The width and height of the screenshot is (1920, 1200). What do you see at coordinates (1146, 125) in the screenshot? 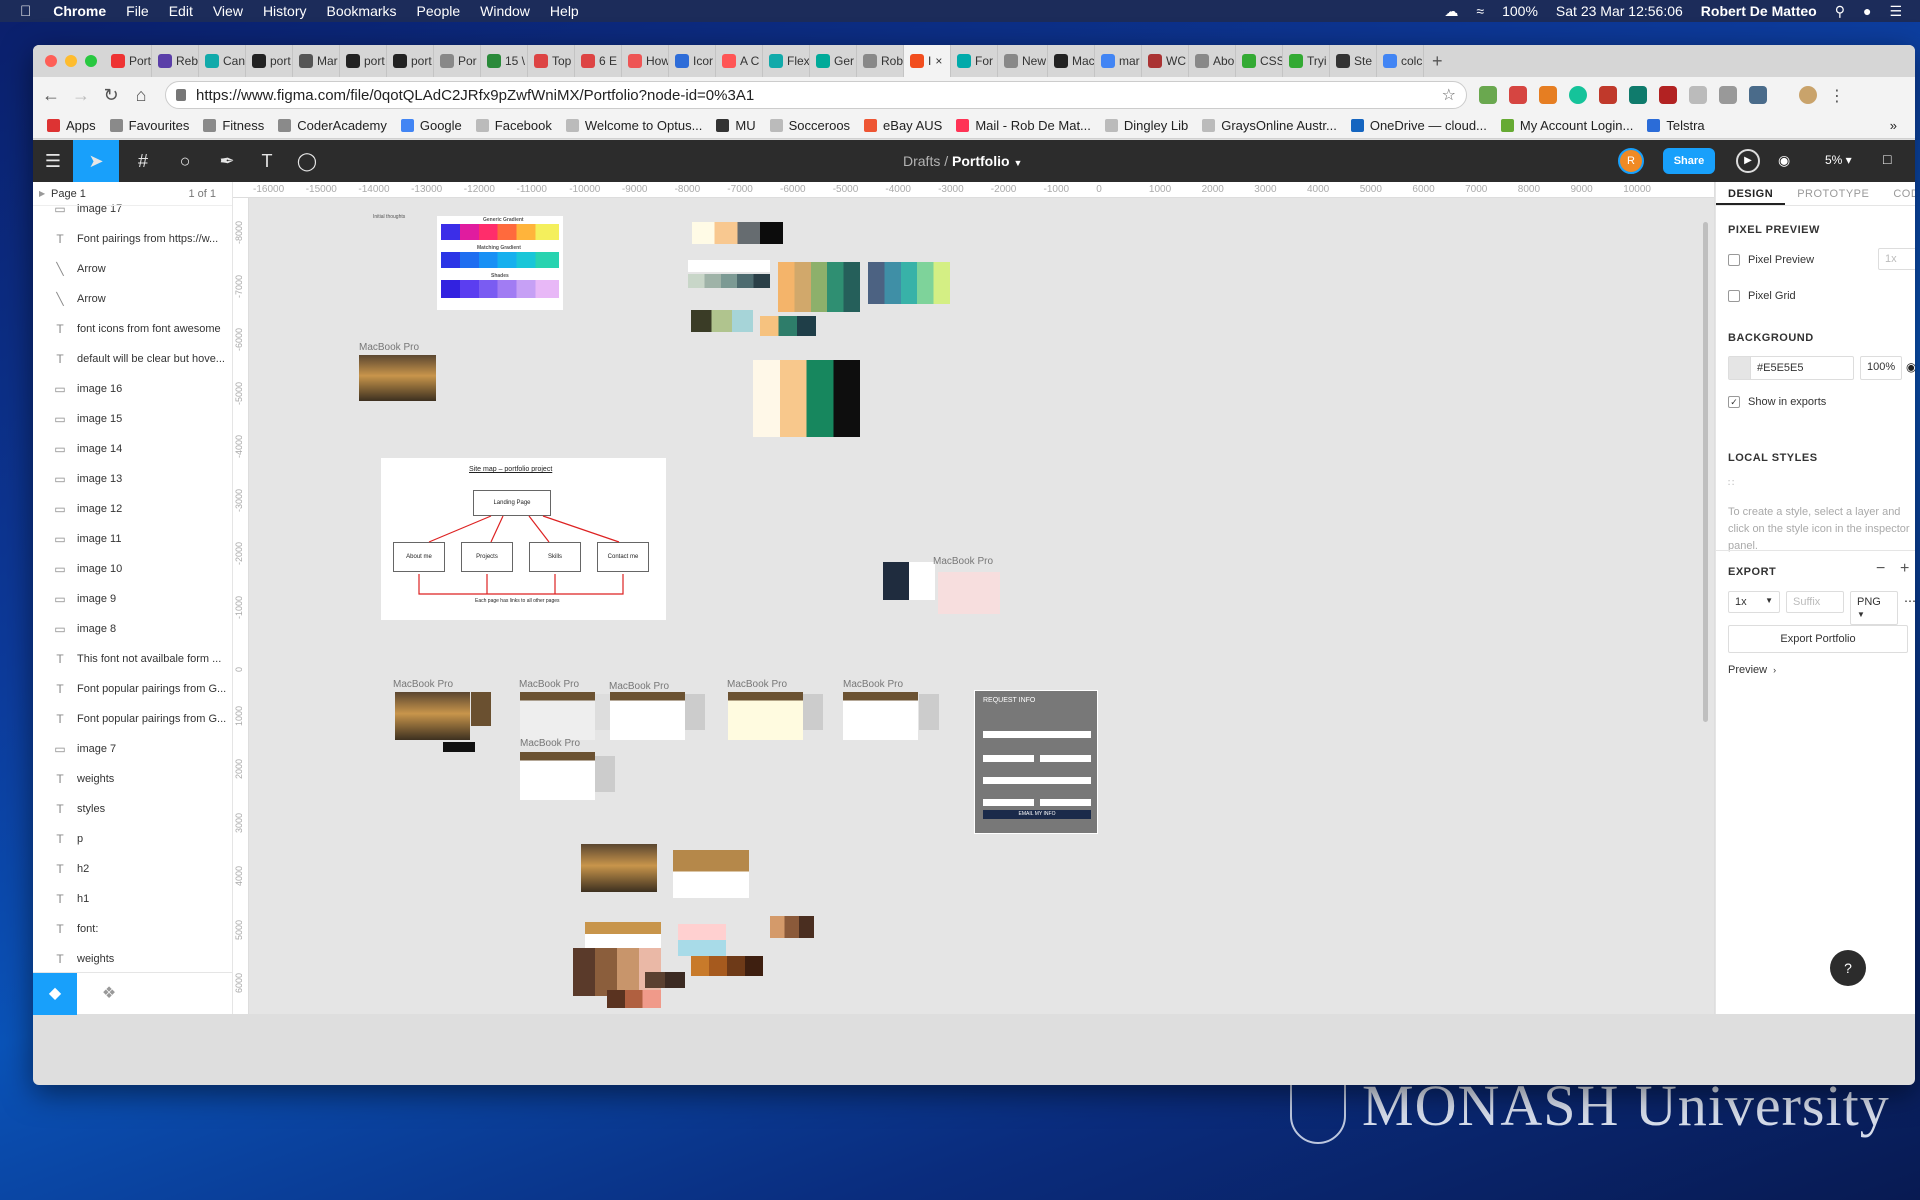
I see `bookmark-item: Dingley Lib` at bounding box center [1146, 125].